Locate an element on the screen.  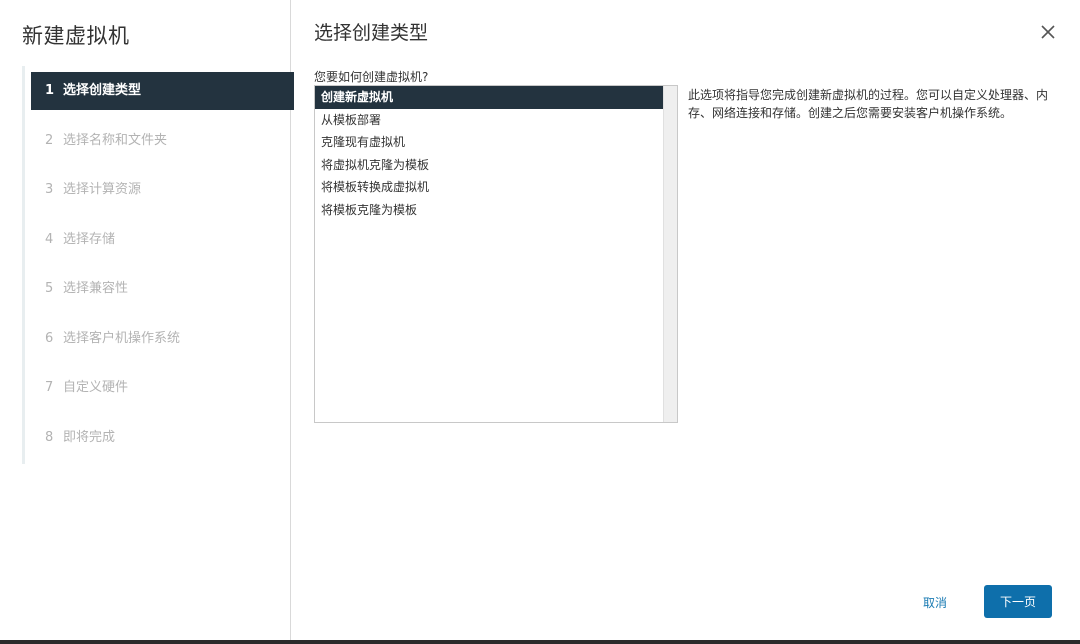
step-label: 即将完成 is located at coordinates (89, 437).